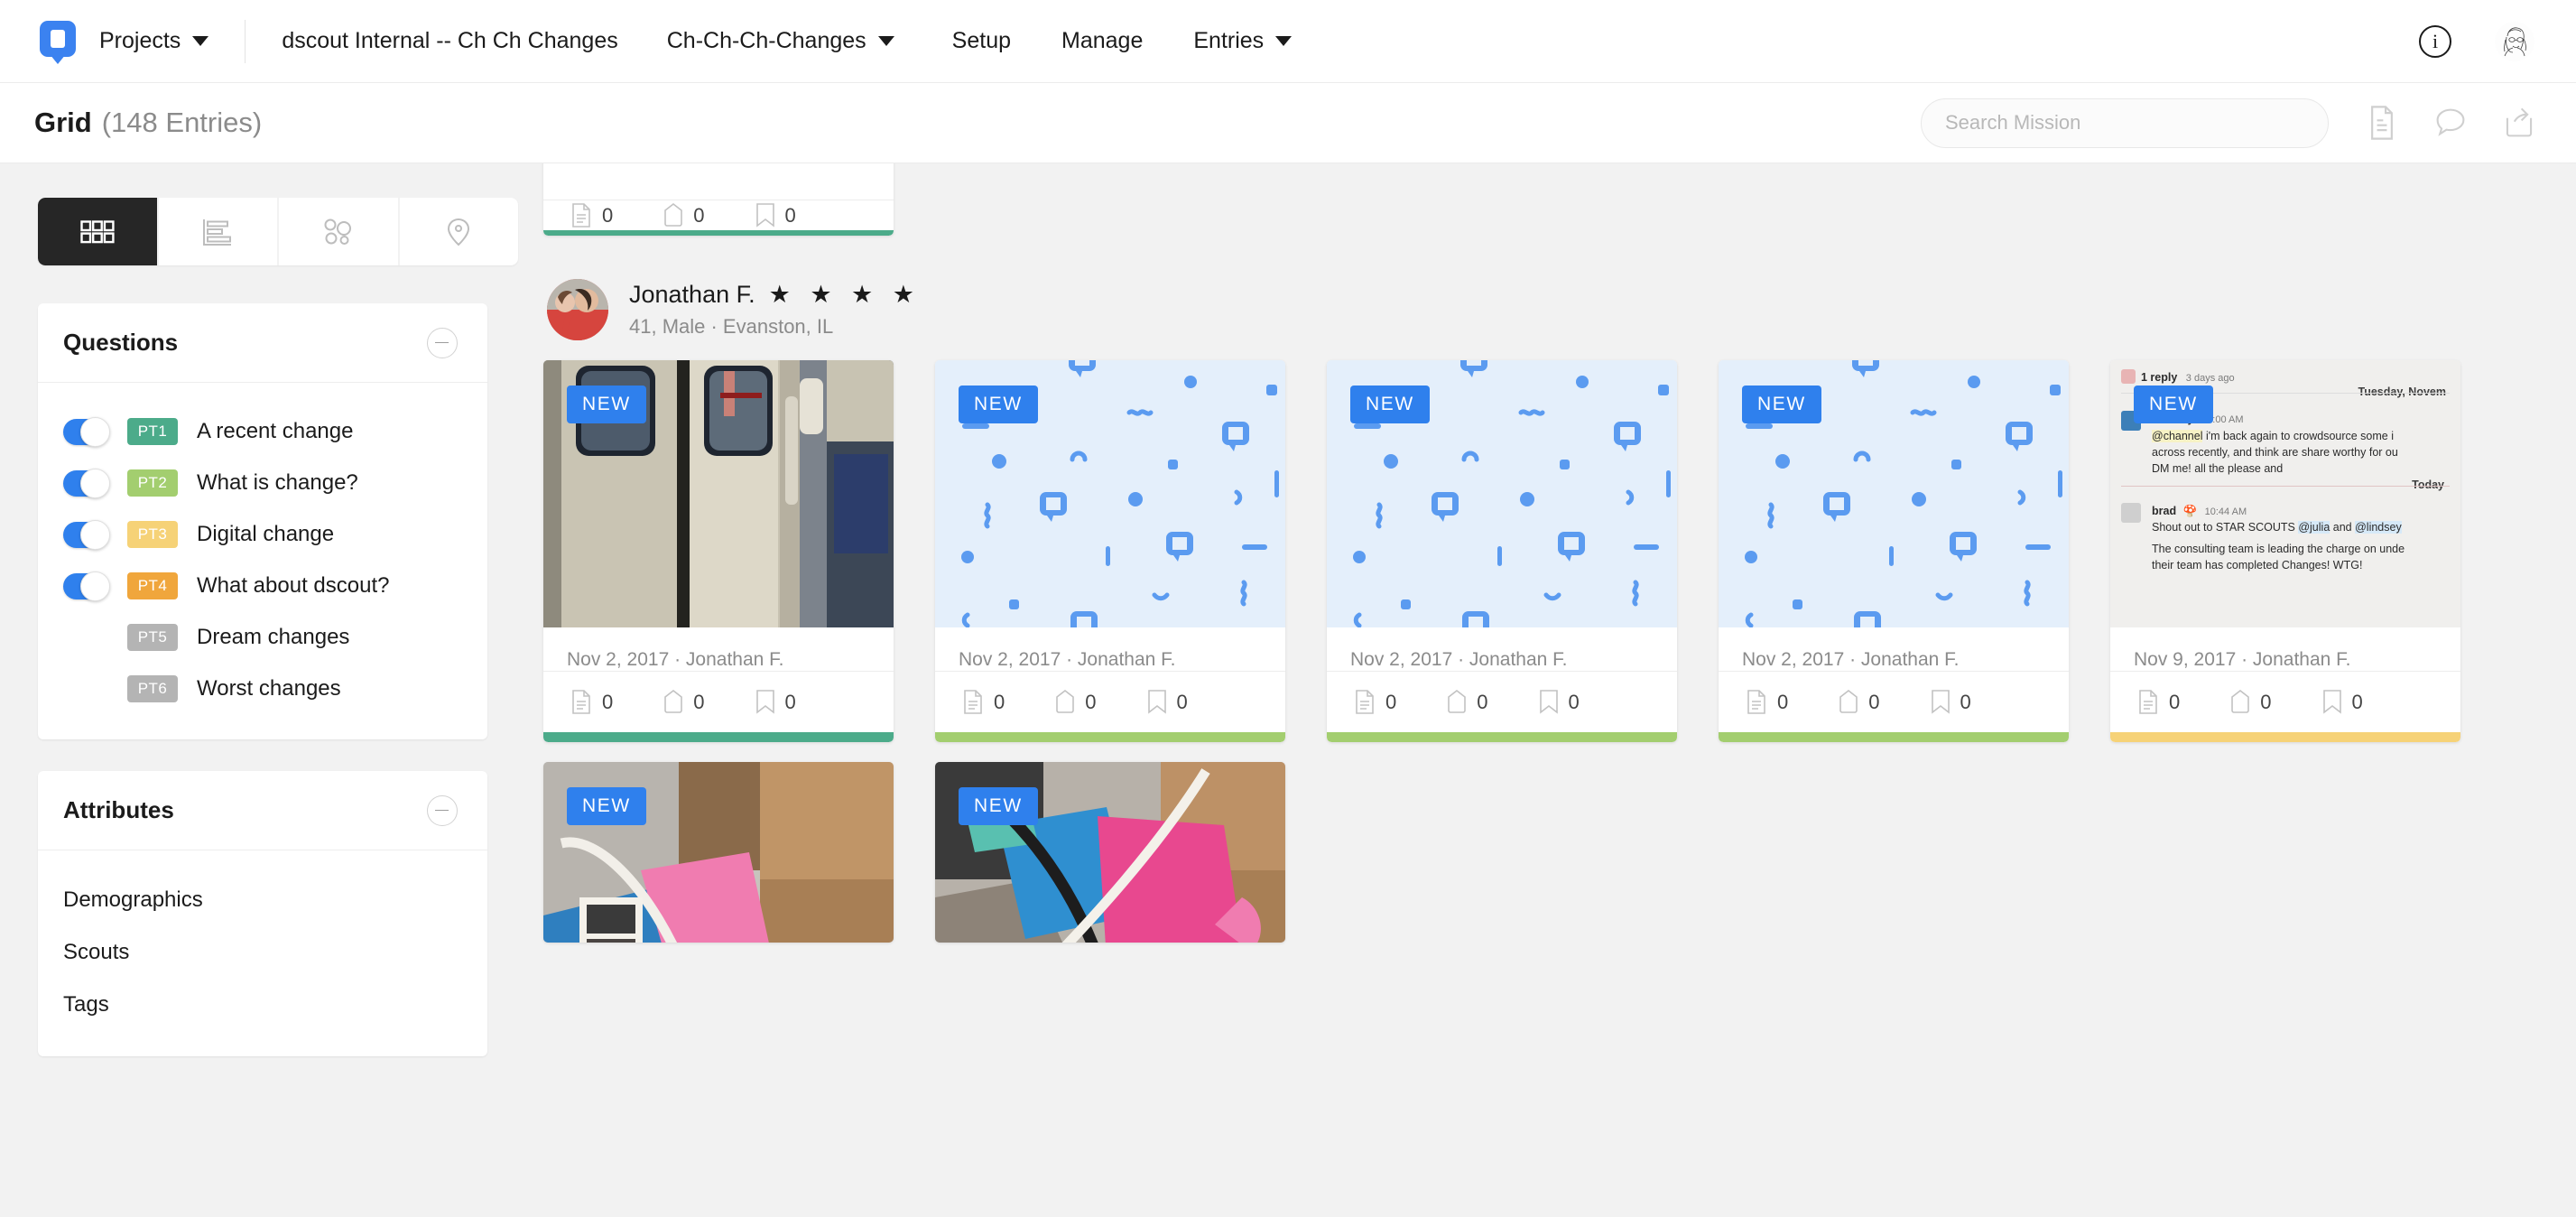 The image size is (2576, 1217). What do you see at coordinates (200, 41) in the screenshot?
I see `chevron-down-icon` at bounding box center [200, 41].